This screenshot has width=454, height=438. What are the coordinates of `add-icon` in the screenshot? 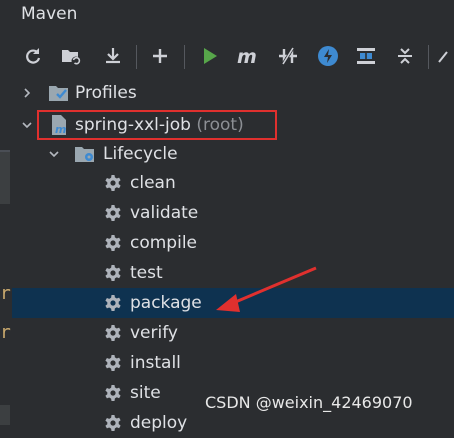 It's located at (160, 56).